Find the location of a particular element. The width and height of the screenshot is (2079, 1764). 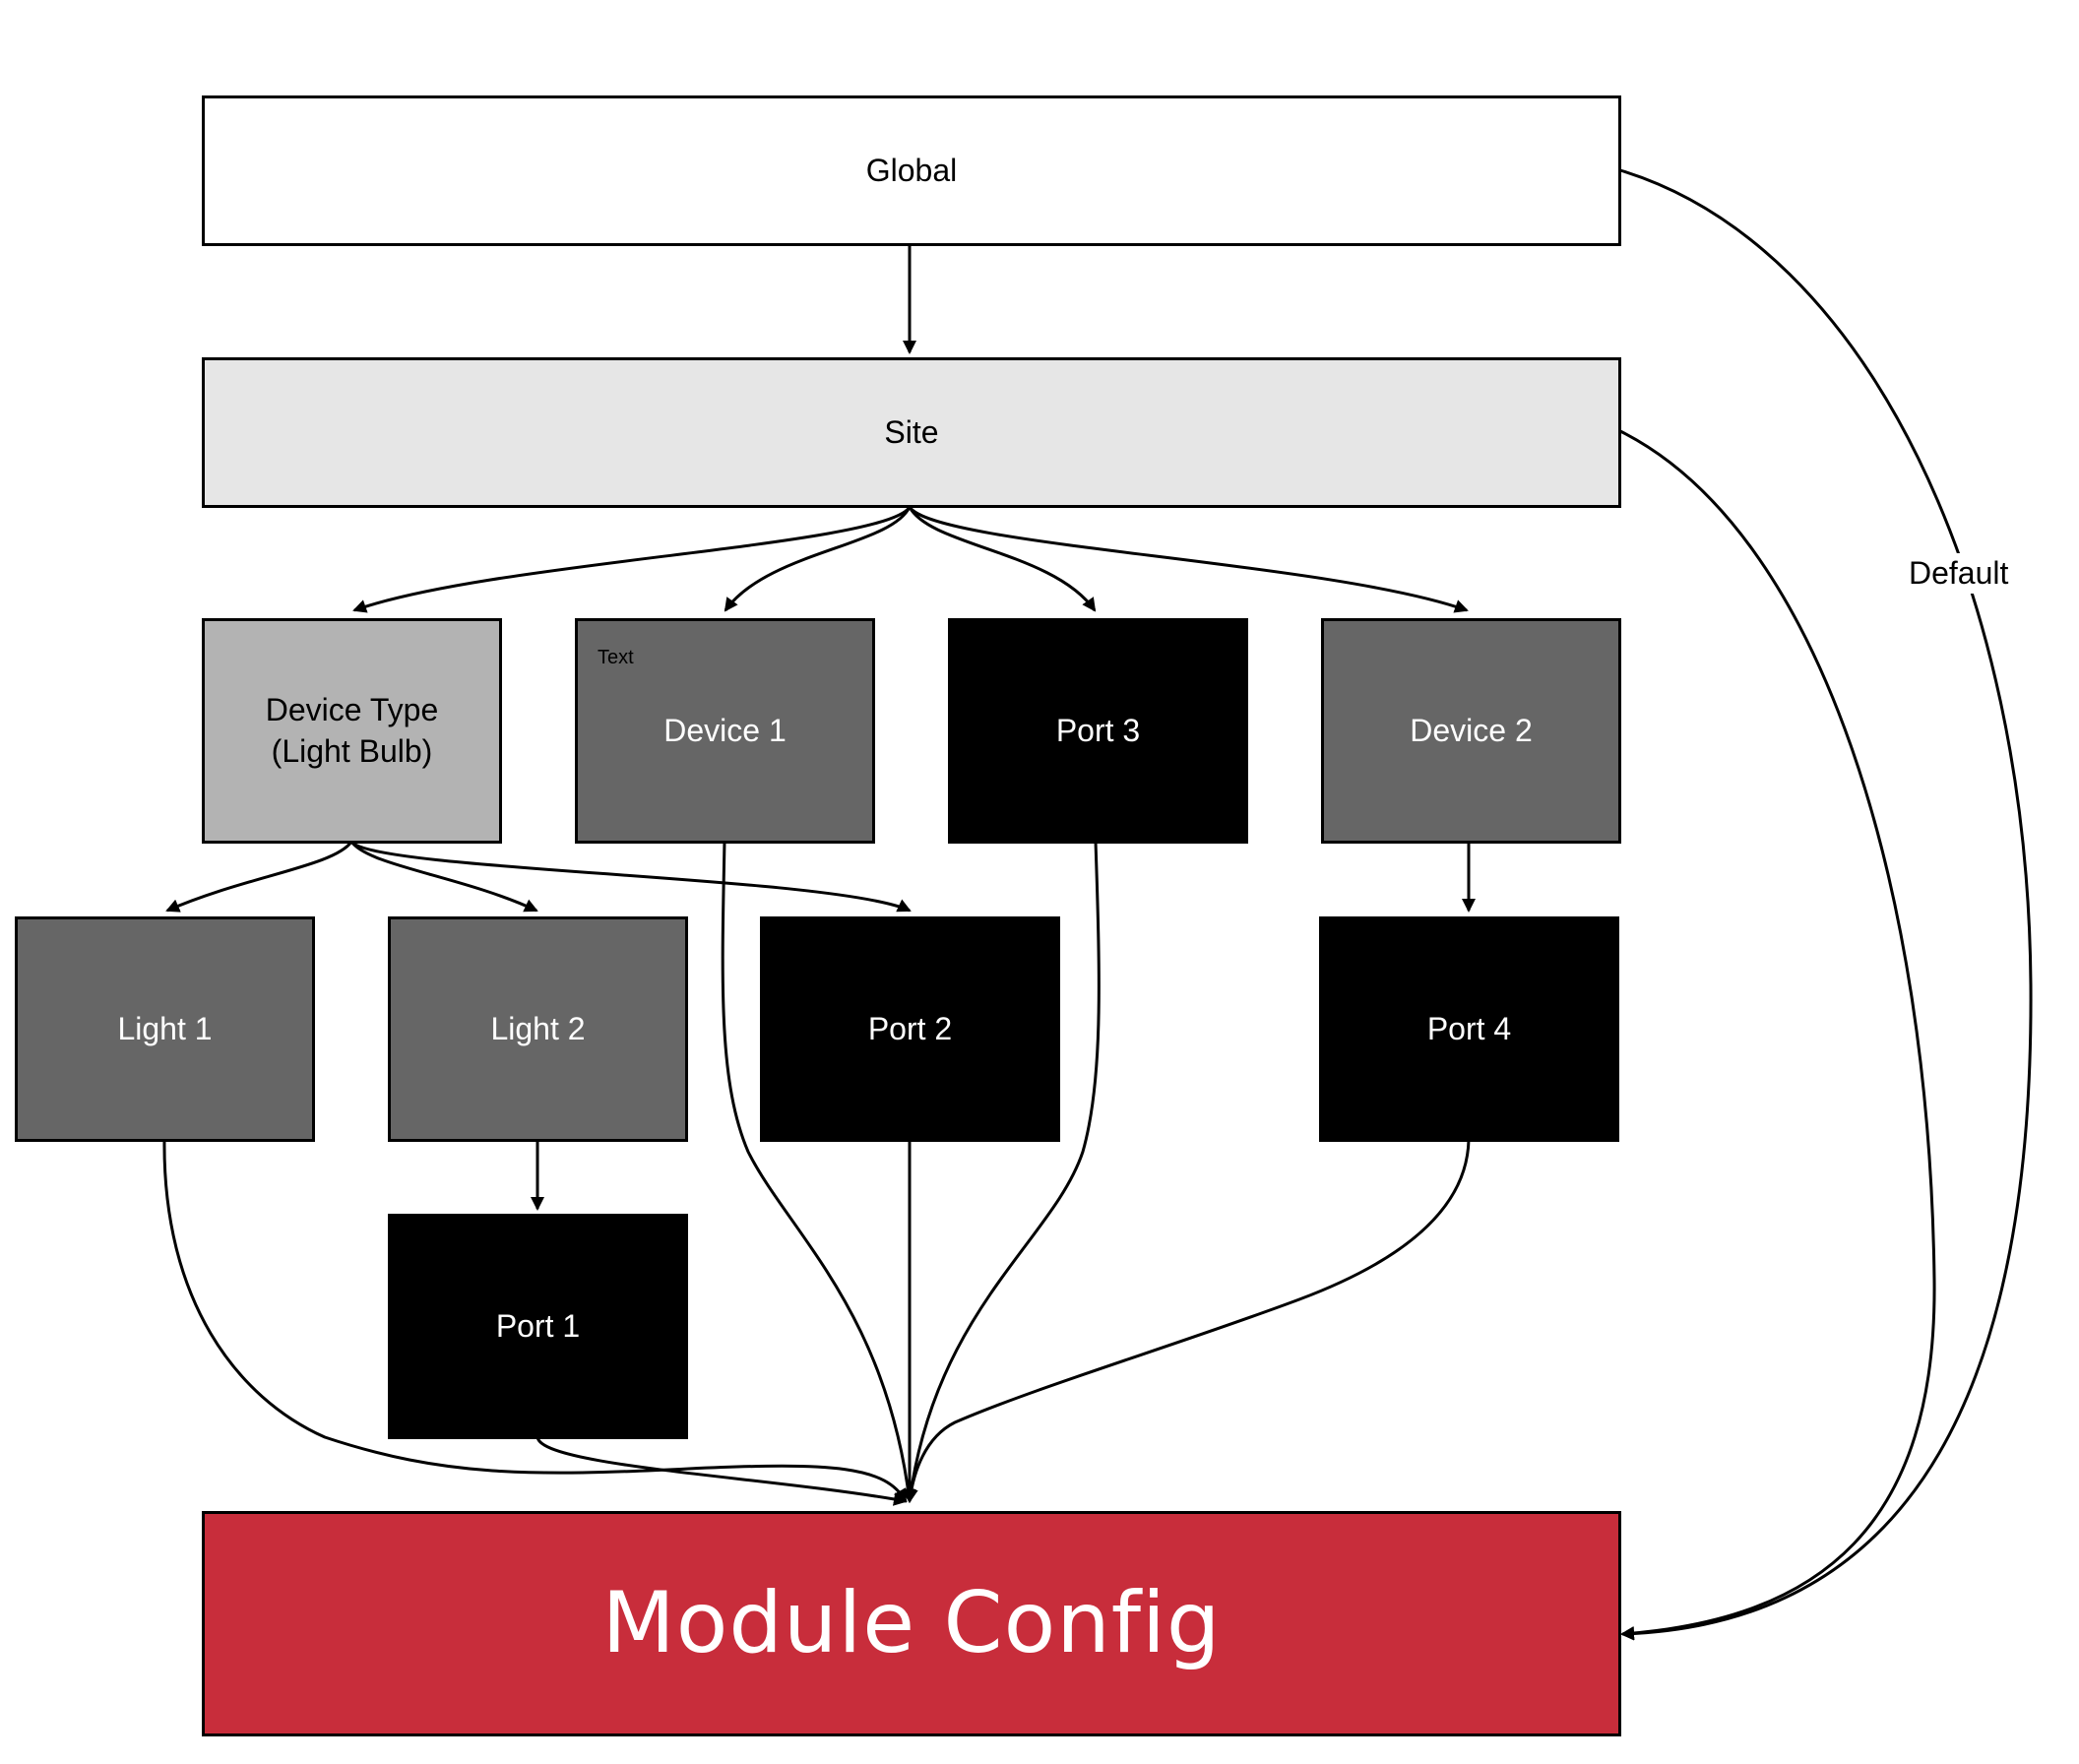

edge-port-4-module is located at coordinates (1187, 1321).